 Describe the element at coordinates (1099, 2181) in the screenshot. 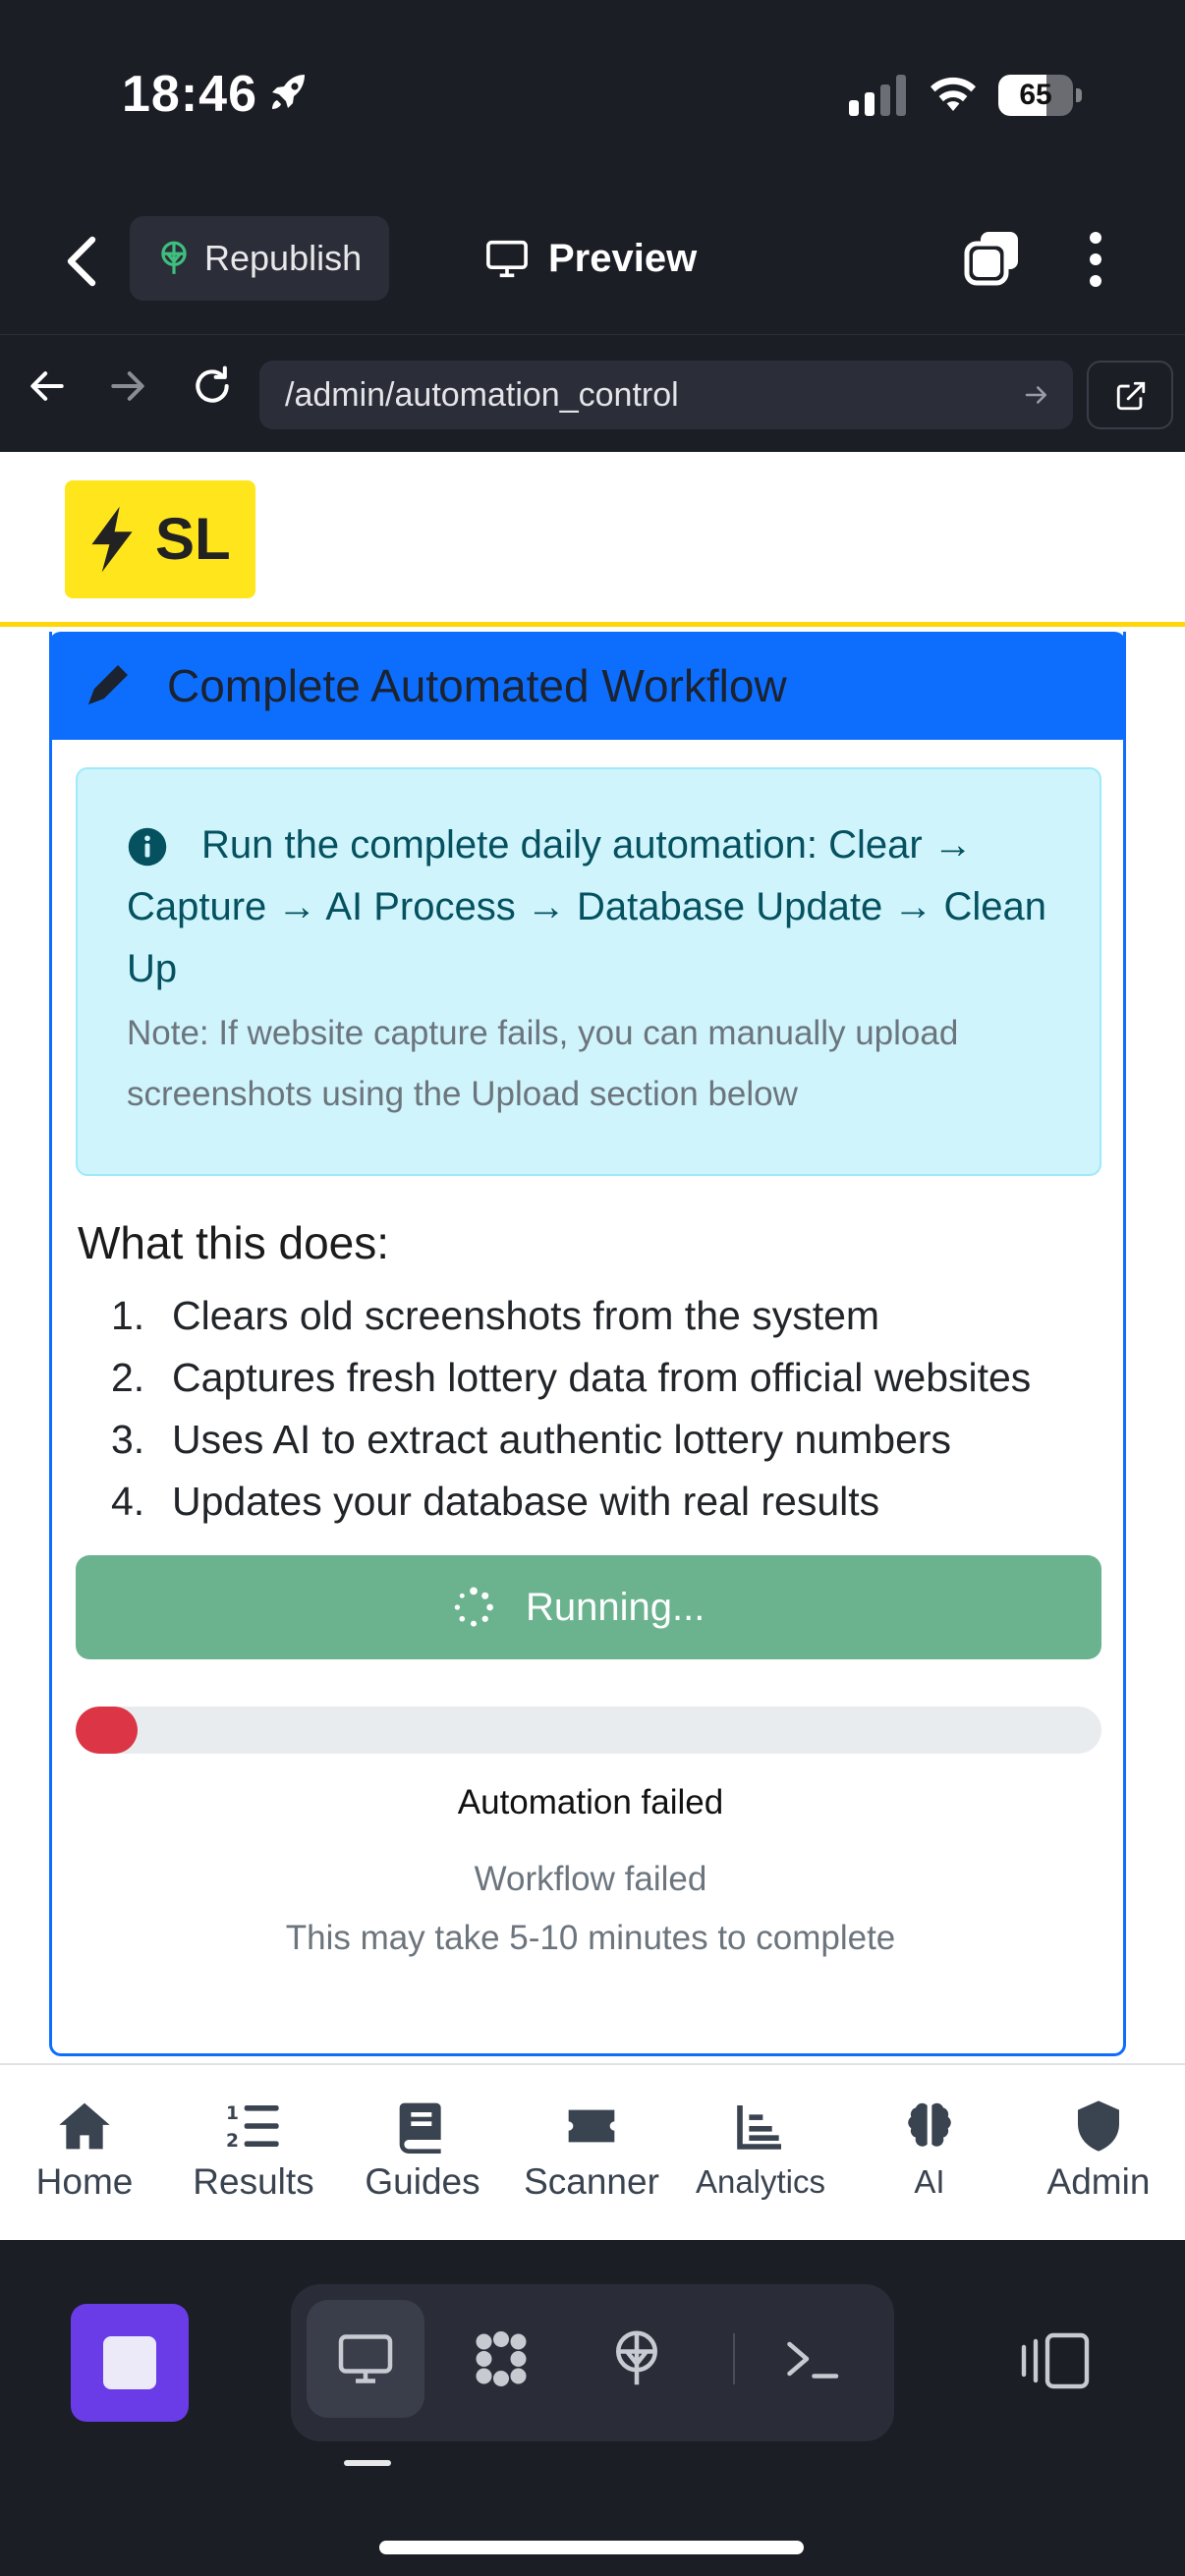

I see `nav-label: Admin` at that location.